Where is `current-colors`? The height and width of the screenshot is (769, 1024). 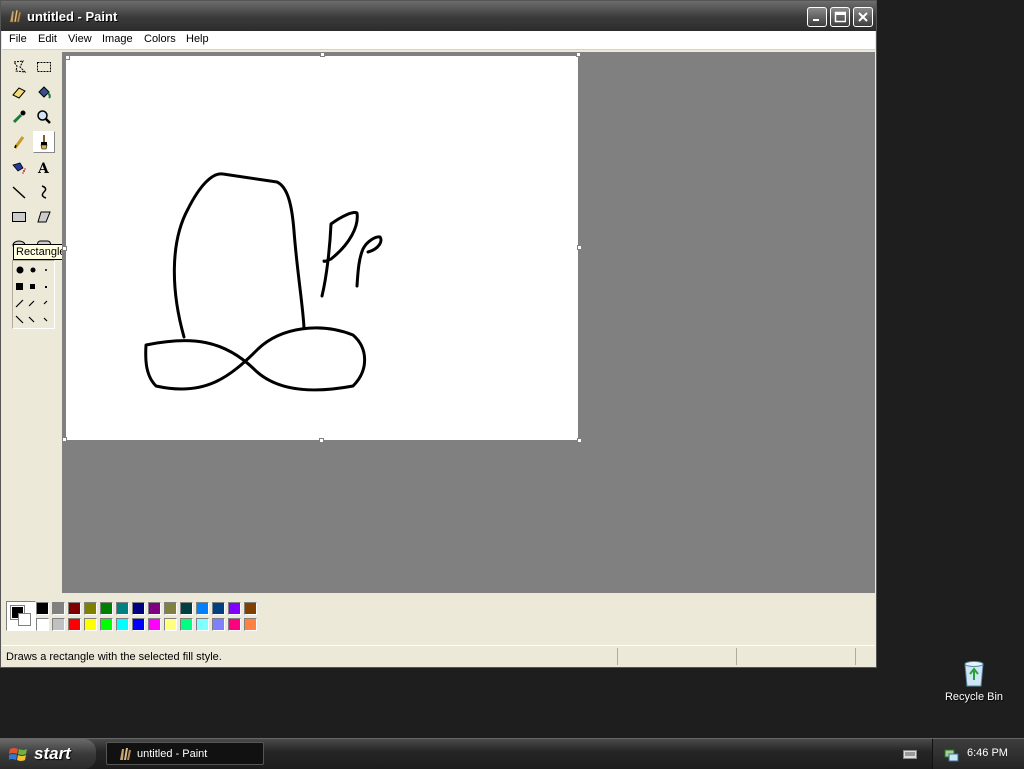
current-colors is located at coordinates (21, 616).